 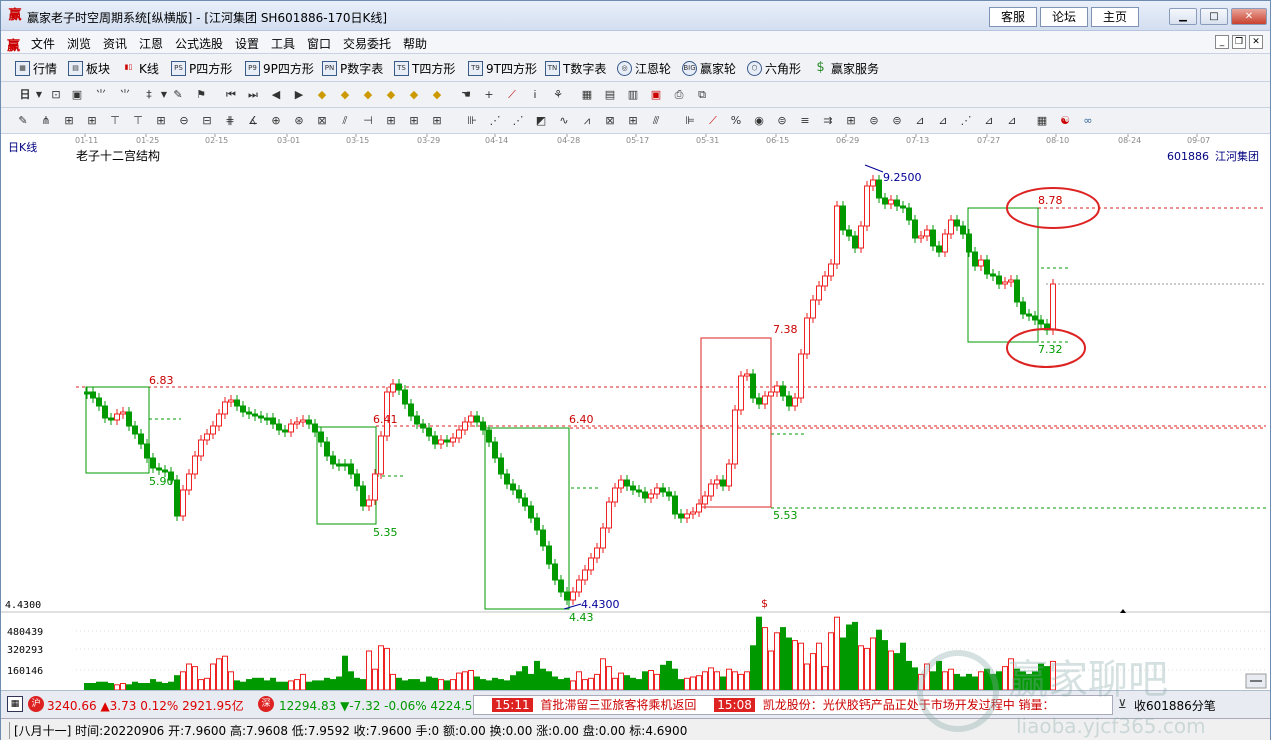 I want to click on close-icon: ✕, so click(x=1249, y=16).